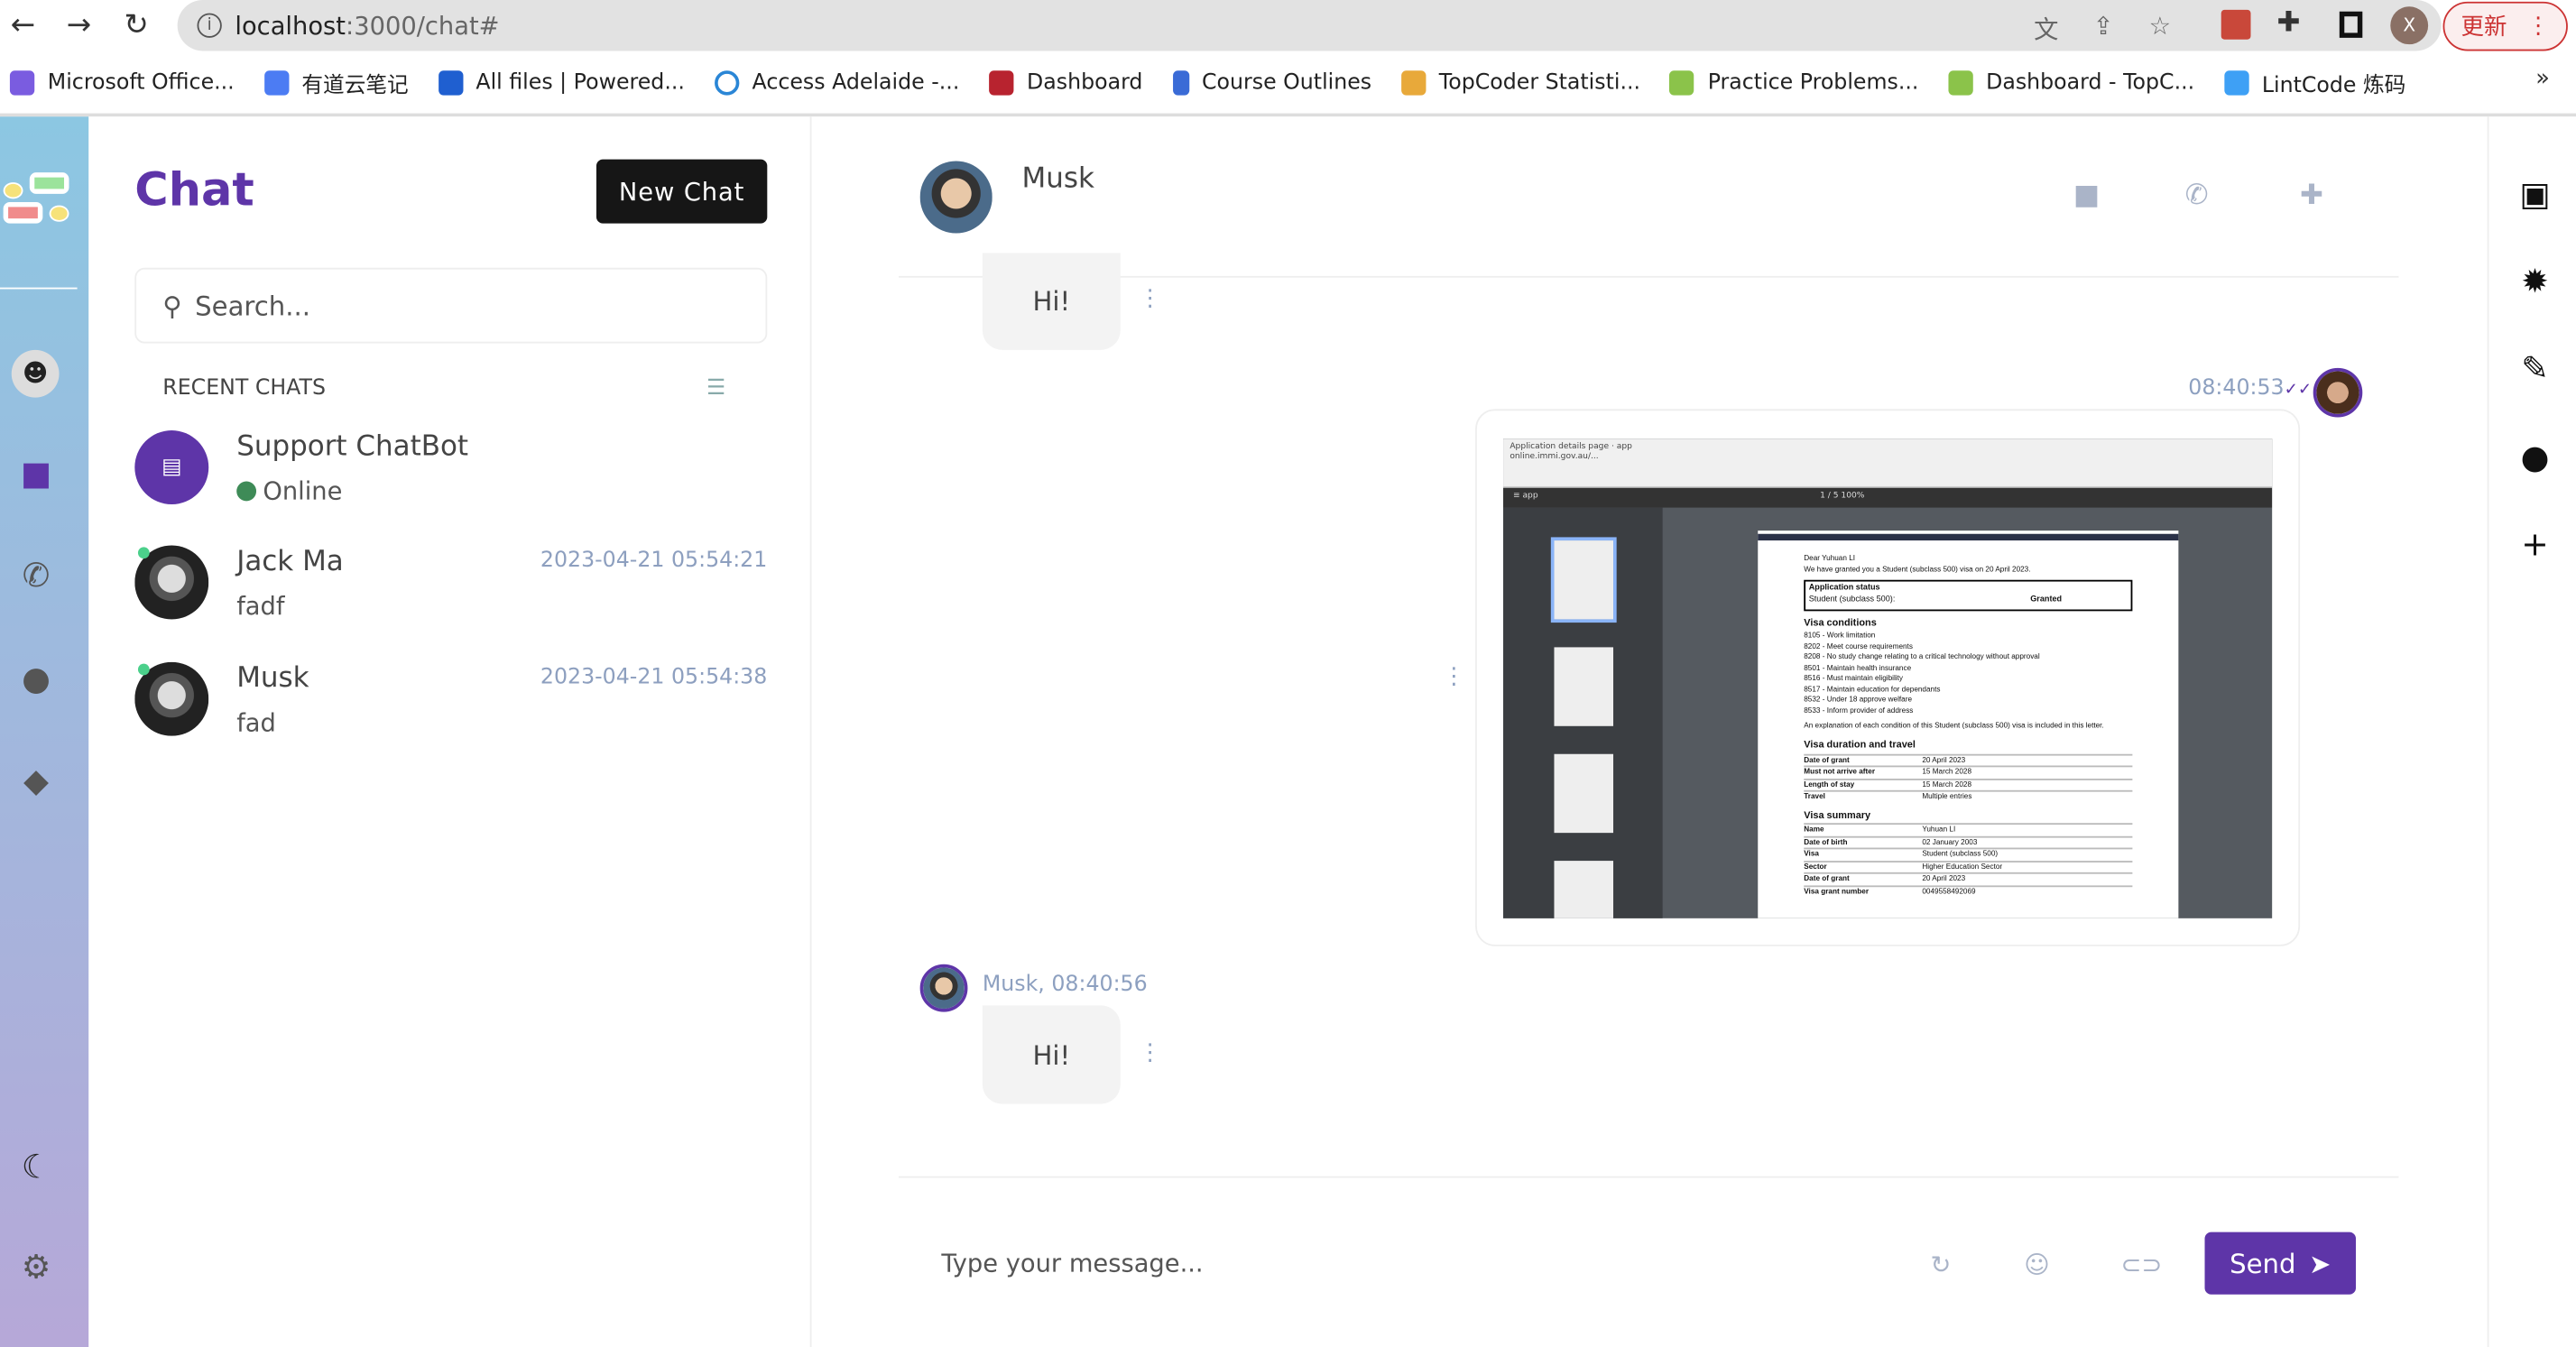 Image resolution: width=2576 pixels, height=1347 pixels. I want to click on call-transfer-icon: ✆, so click(2197, 195).